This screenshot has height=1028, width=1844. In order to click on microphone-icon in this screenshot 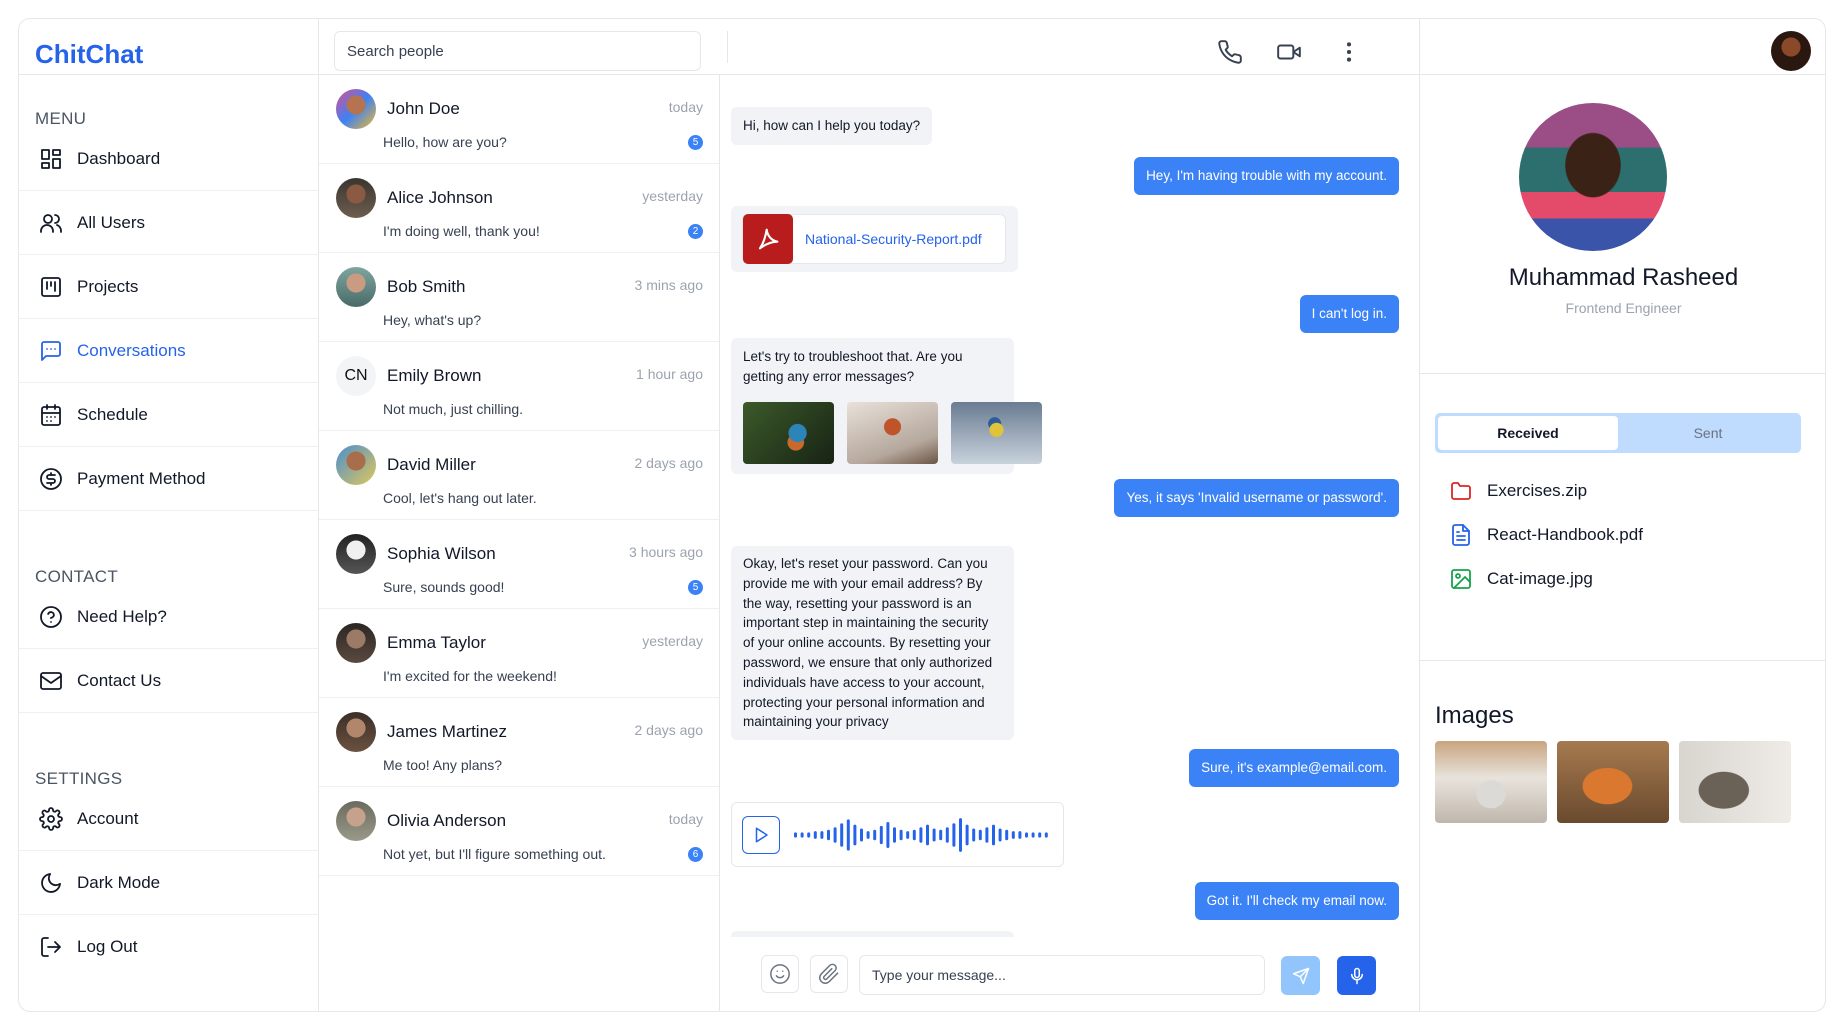, I will do `click(1356, 975)`.